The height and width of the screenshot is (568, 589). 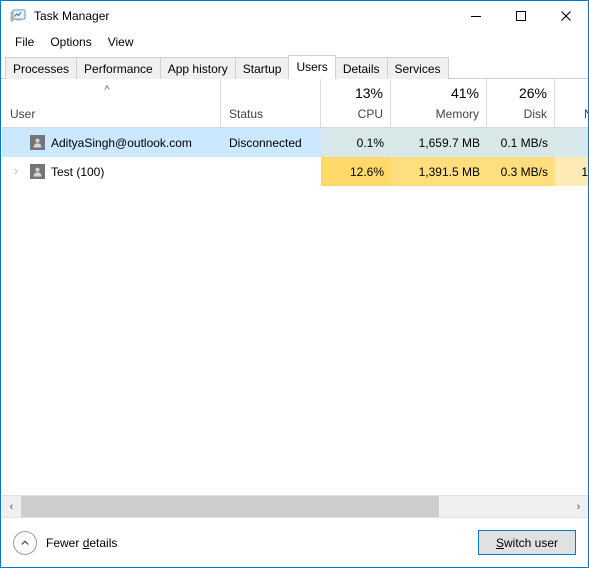 I want to click on scroll-left-arrow-icon: ‹, so click(x=11, y=506).